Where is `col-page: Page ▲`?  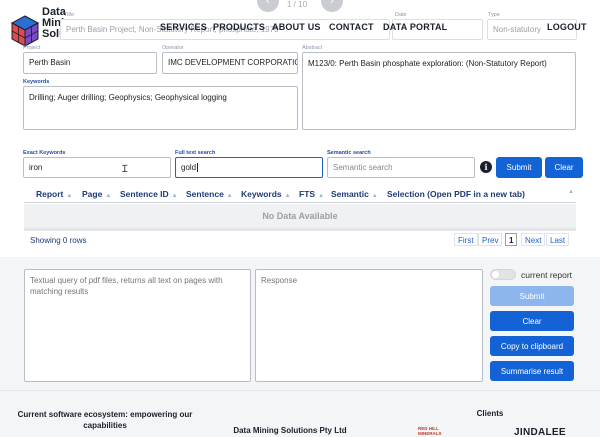 col-page: Page ▲ is located at coordinates (96, 194).